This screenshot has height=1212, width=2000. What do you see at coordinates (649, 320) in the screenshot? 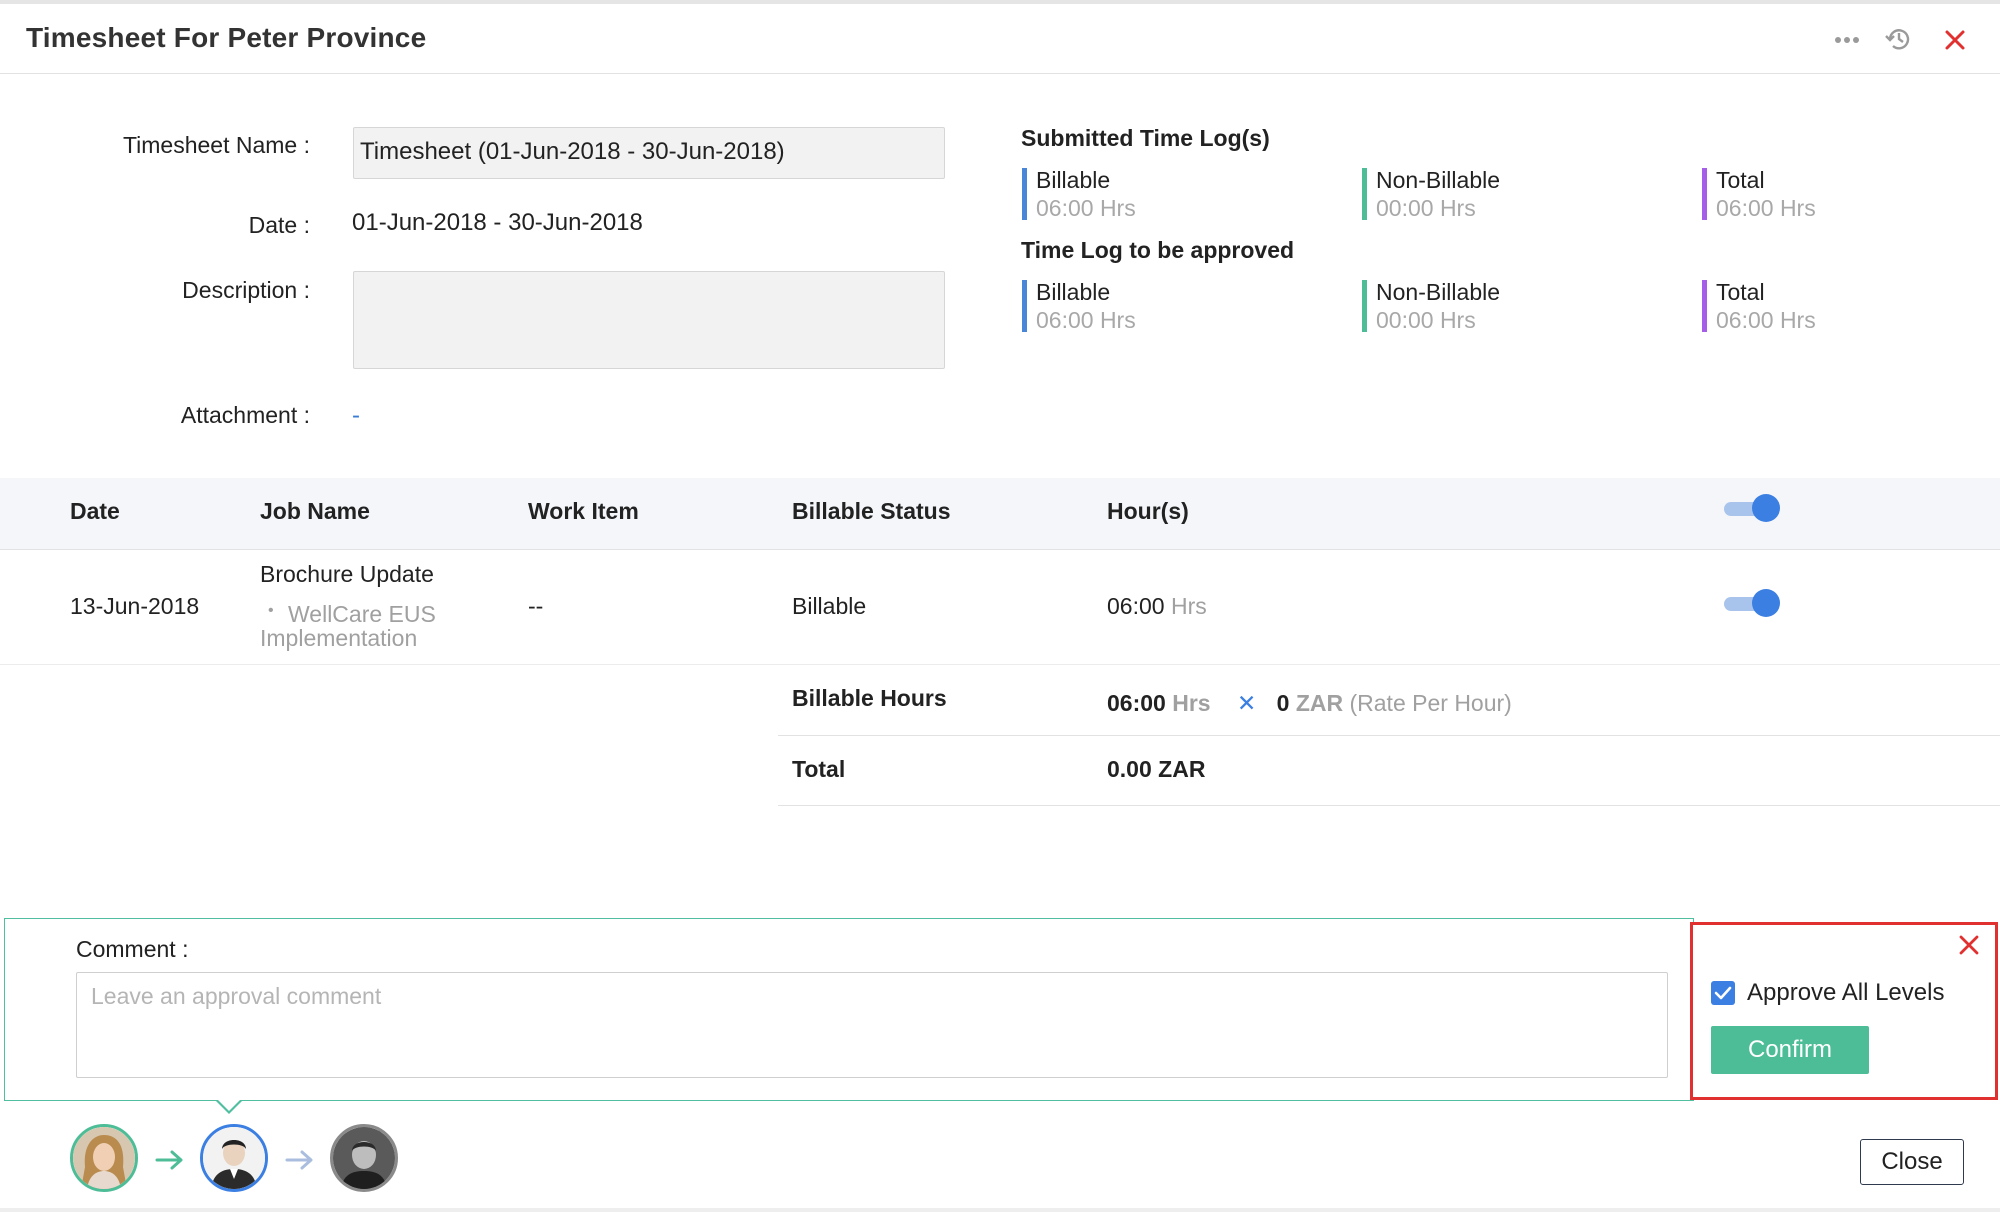
I see `description-field` at bounding box center [649, 320].